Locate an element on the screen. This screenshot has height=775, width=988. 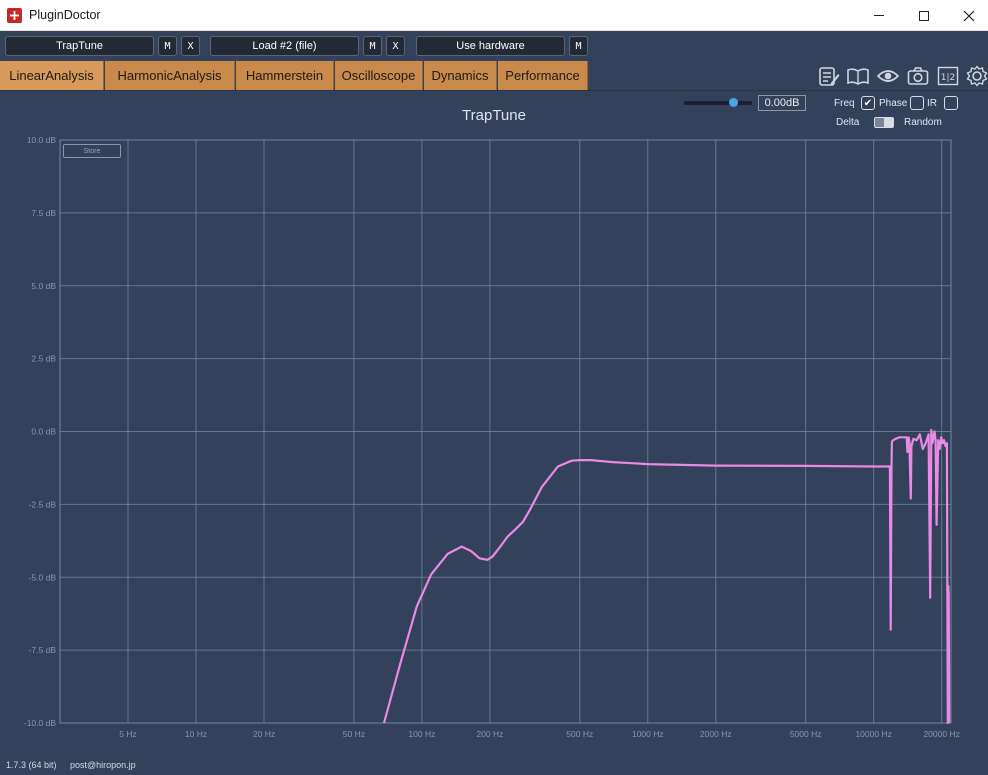
x-tick-label: 10000 Hz is located at coordinates (873, 734).